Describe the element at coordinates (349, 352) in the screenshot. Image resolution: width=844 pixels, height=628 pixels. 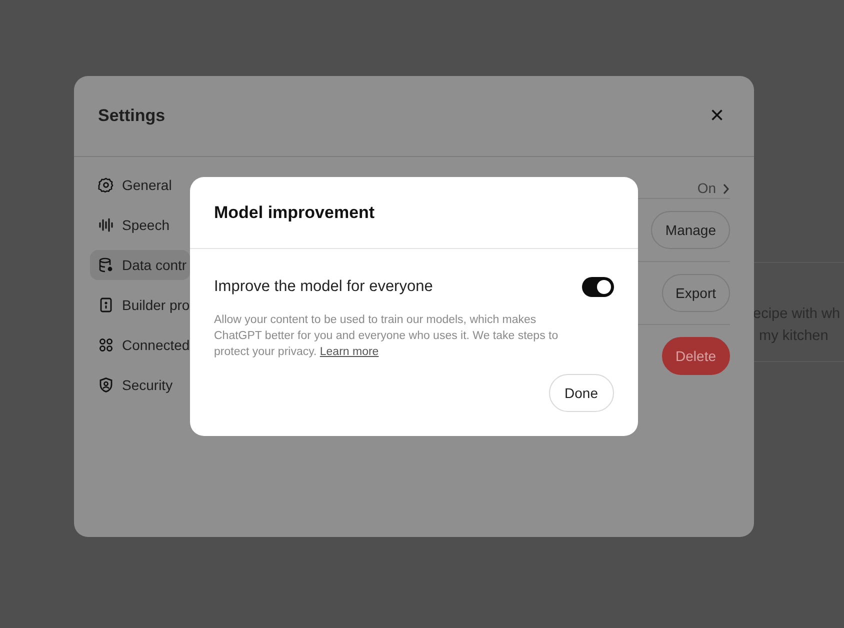
I see `learn-more-link: Learn more` at that location.